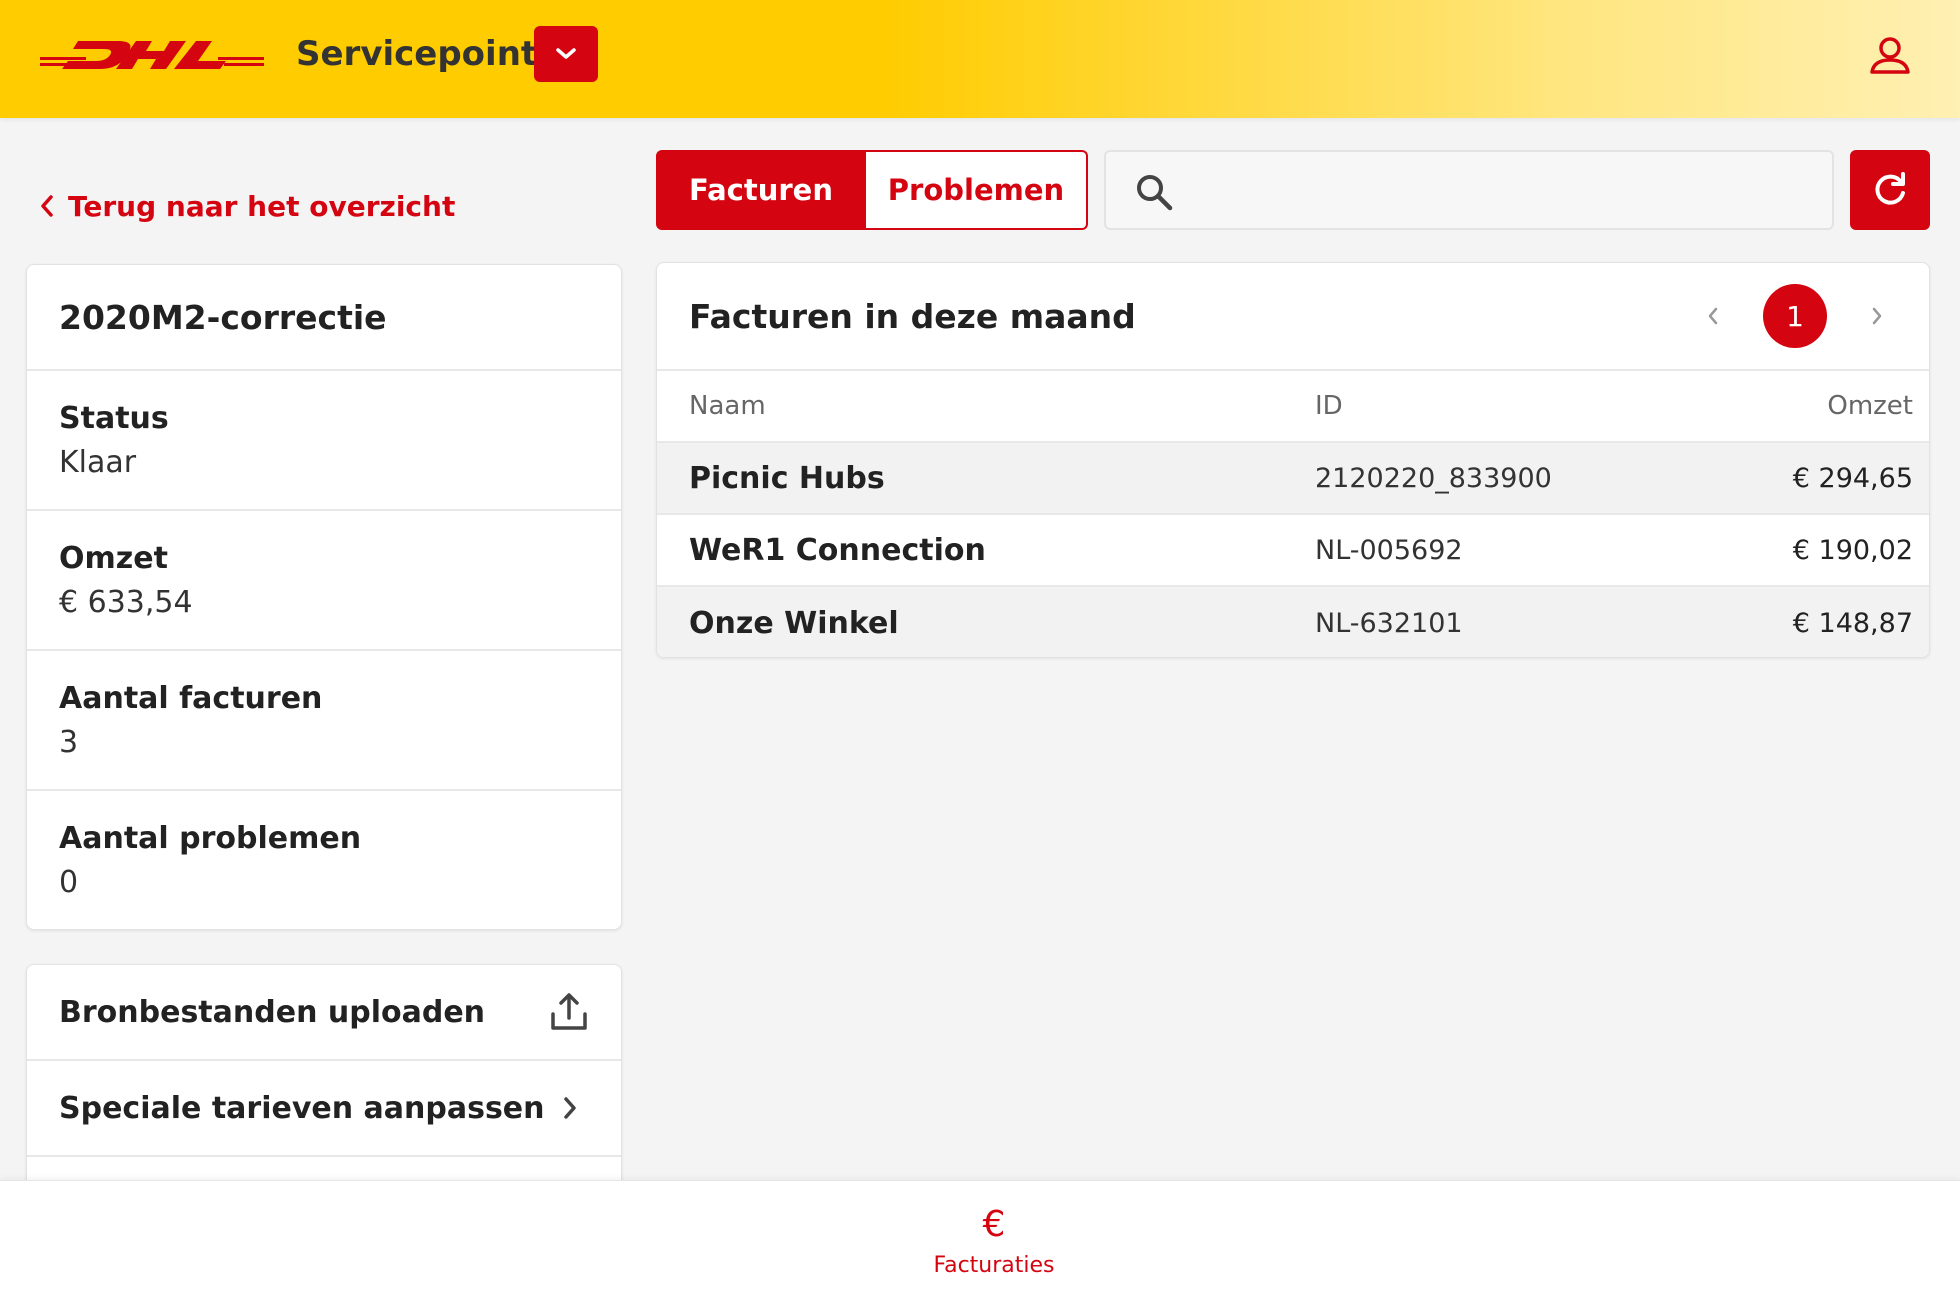 The image size is (1960, 1300). What do you see at coordinates (1155, 193) in the screenshot?
I see `search-icon` at bounding box center [1155, 193].